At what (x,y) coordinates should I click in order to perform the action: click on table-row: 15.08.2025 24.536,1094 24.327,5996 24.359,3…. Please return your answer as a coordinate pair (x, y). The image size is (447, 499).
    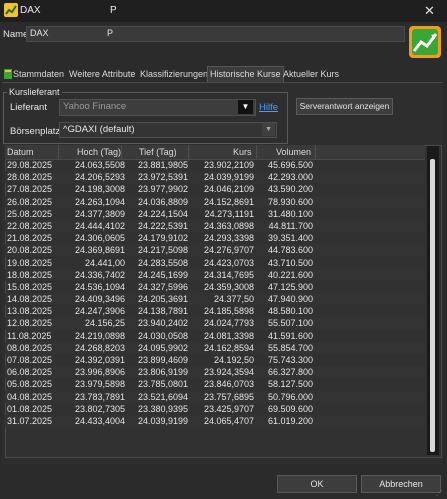
    Looking at the image, I should click on (215, 287).